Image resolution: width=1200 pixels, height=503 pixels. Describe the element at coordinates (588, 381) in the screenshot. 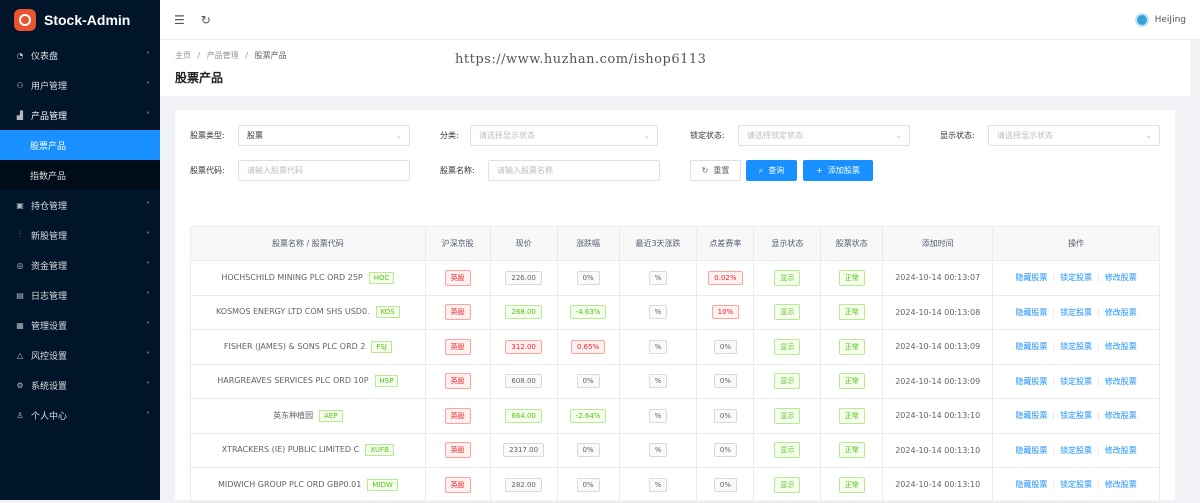

I see `change-cell: 0%` at that location.